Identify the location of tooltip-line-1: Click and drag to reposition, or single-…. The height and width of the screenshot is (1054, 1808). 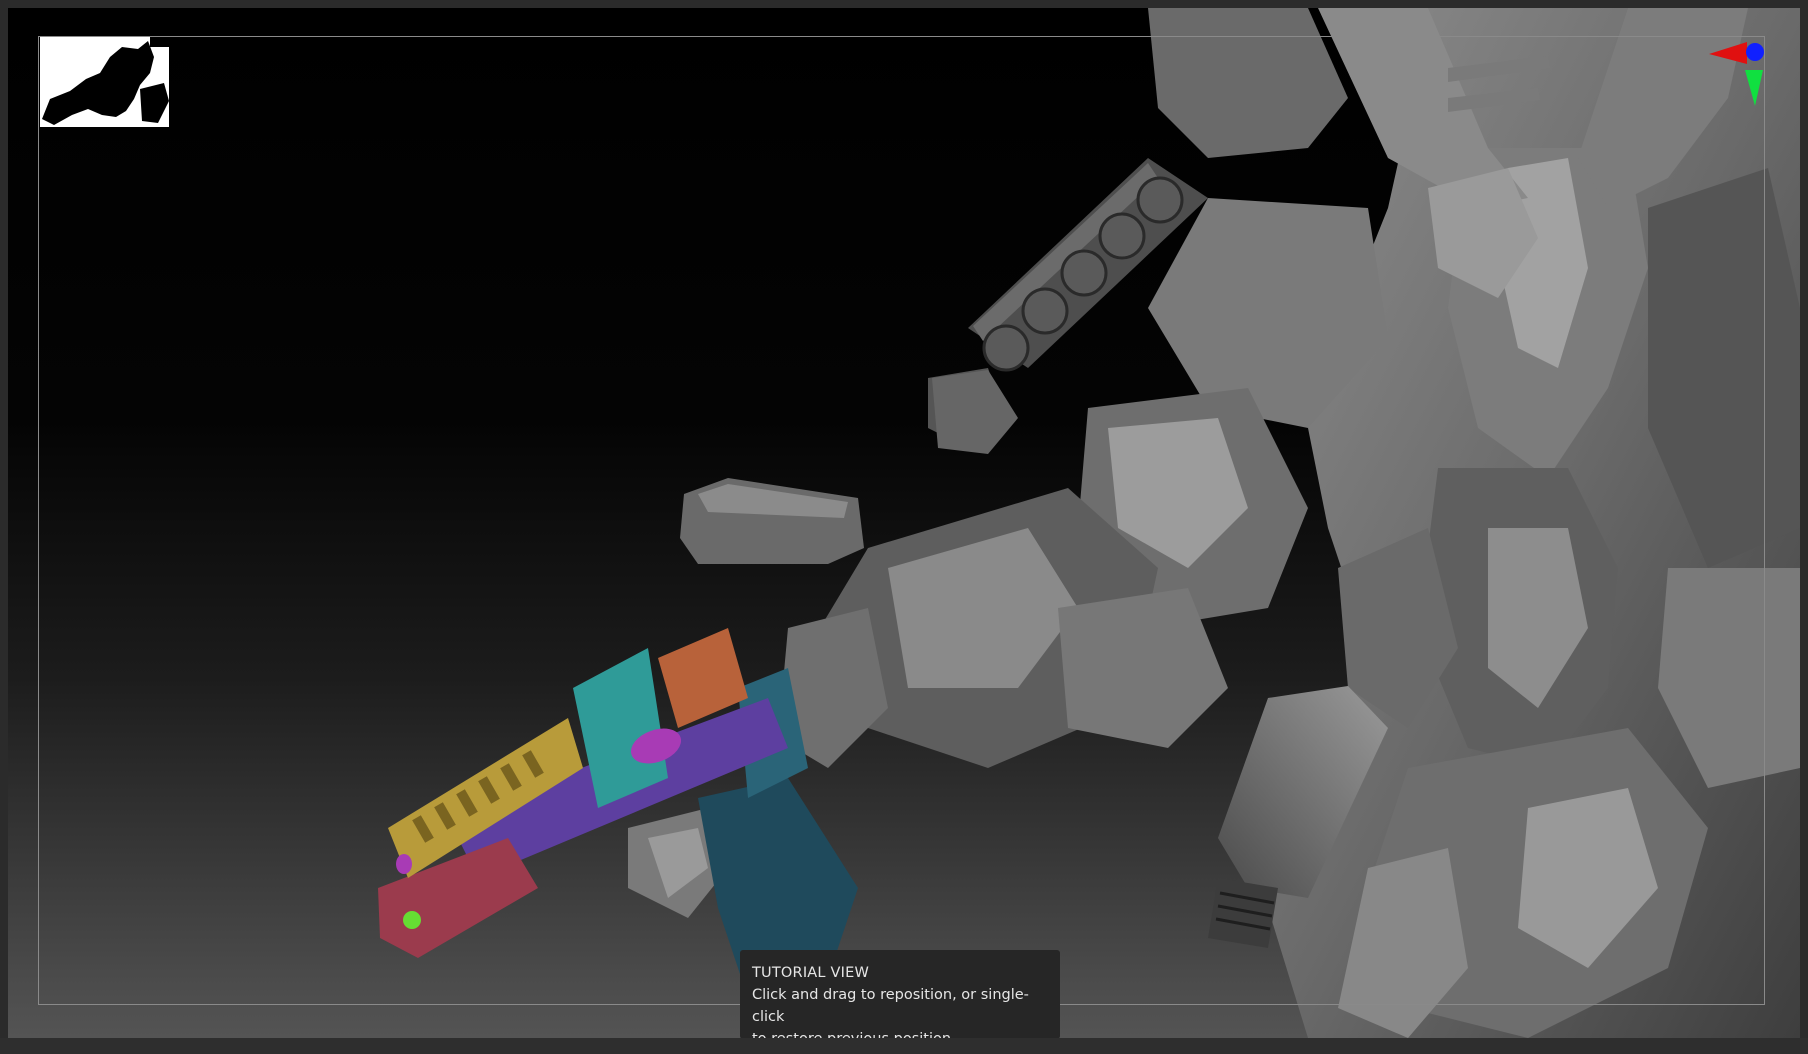
(890, 1006).